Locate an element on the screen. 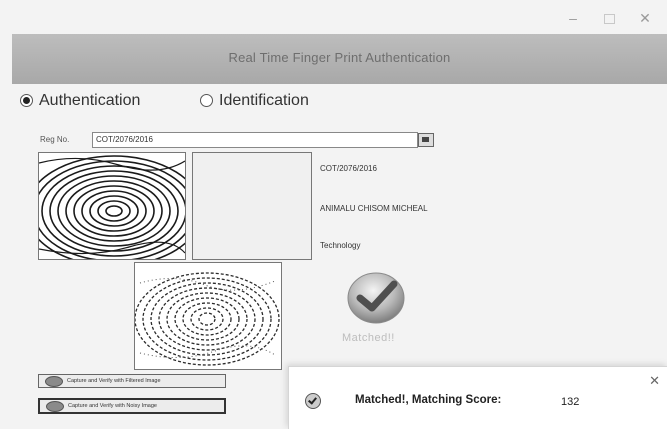  info-check-icon is located at coordinates (313, 401).